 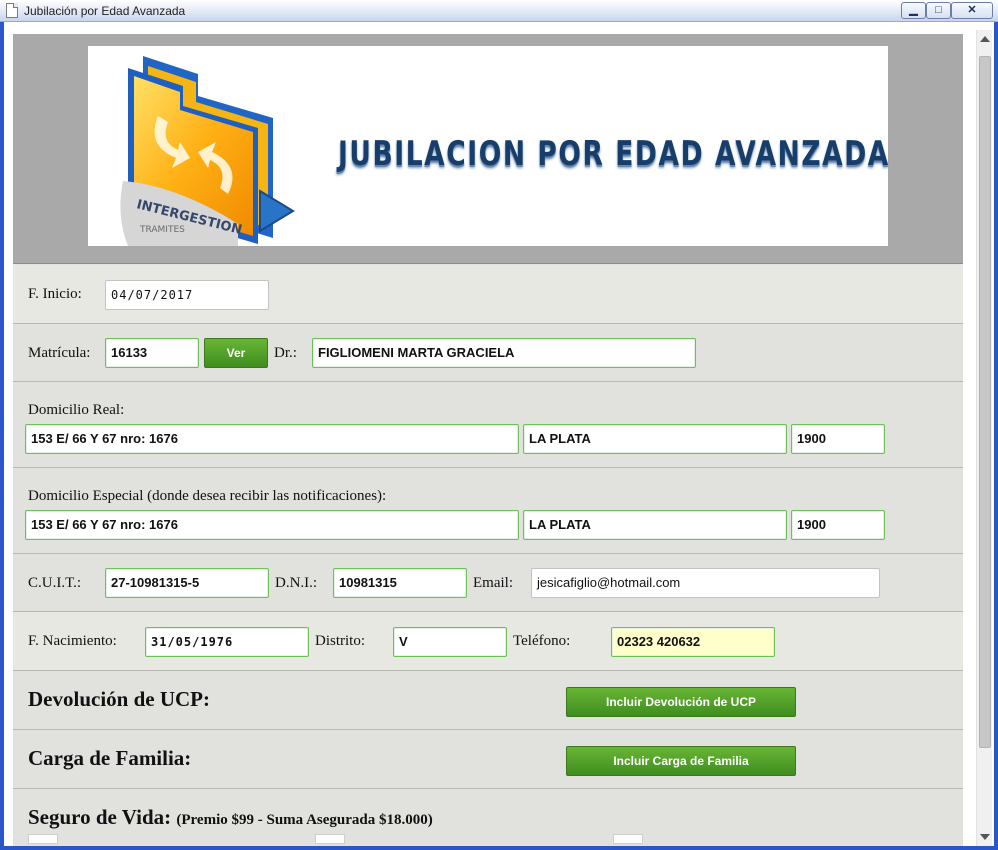 I want to click on title-bar: Jubilación por Edad Avanzada ▁ □ ✕, so click(x=499, y=11).